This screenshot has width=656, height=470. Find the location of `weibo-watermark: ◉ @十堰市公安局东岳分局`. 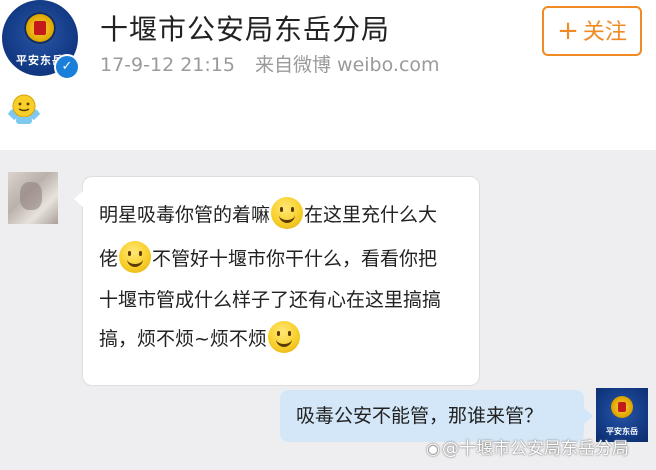

weibo-watermark: ◉ @十堰市公安局东岳分局 is located at coordinates (527, 446).